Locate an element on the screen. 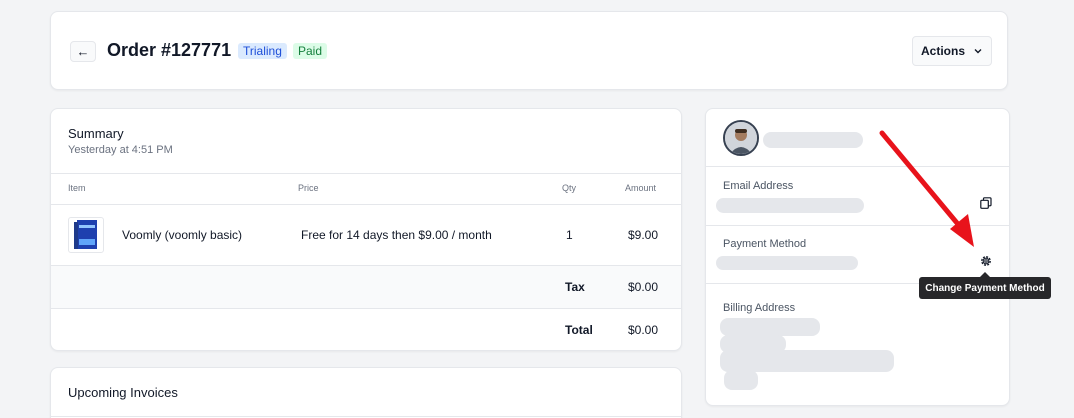 This screenshot has width=1074, height=418. tax-label: Tax is located at coordinates (575, 287).